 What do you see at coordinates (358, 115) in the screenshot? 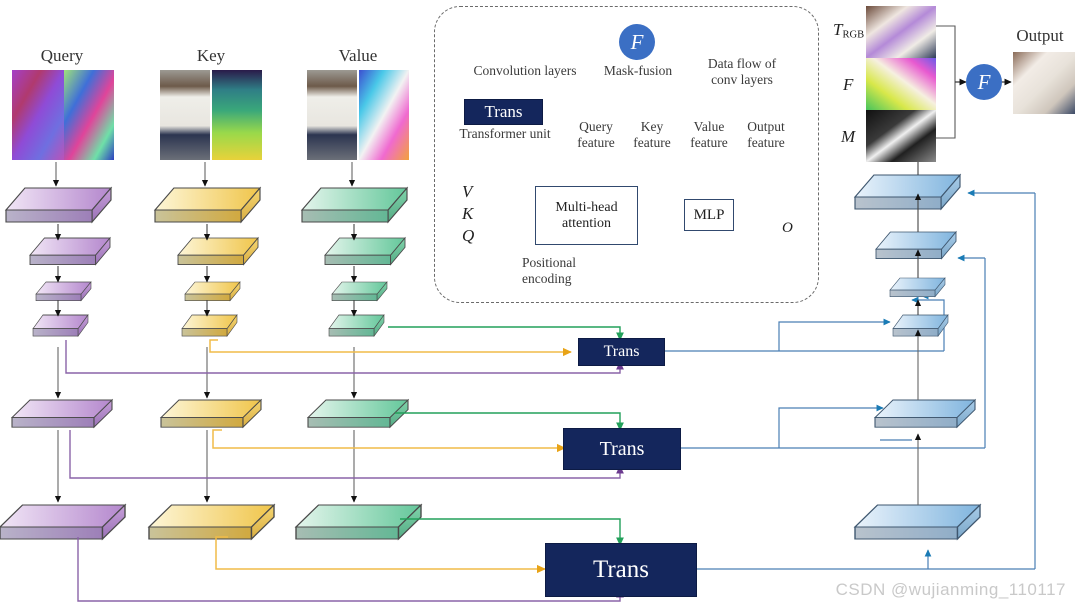
I see `value-input-thumbnail` at bounding box center [358, 115].